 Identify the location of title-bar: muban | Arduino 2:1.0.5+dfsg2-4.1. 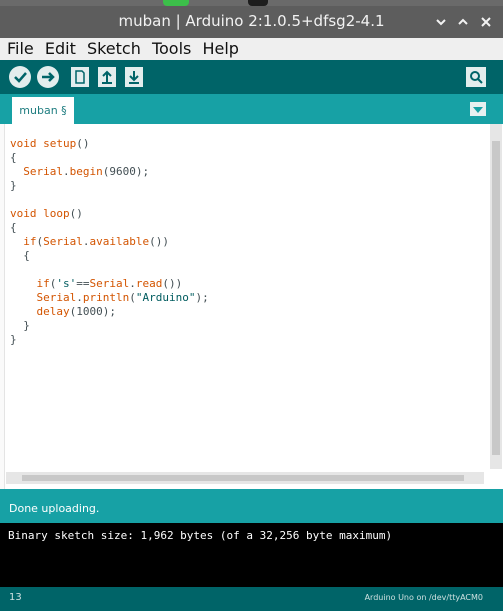
(251, 19).